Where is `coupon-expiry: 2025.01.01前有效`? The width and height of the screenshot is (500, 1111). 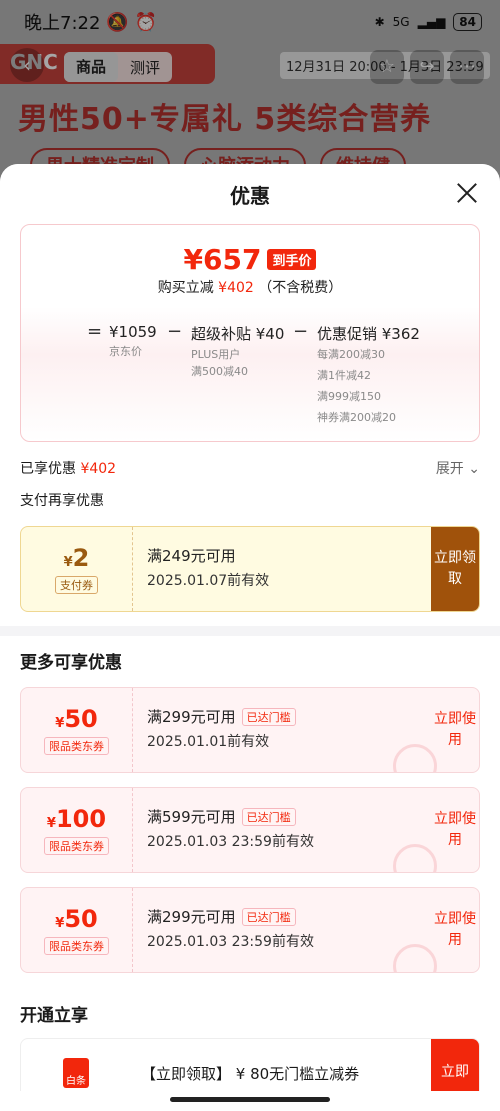 coupon-expiry: 2025.01.01前有效 is located at coordinates (208, 742).